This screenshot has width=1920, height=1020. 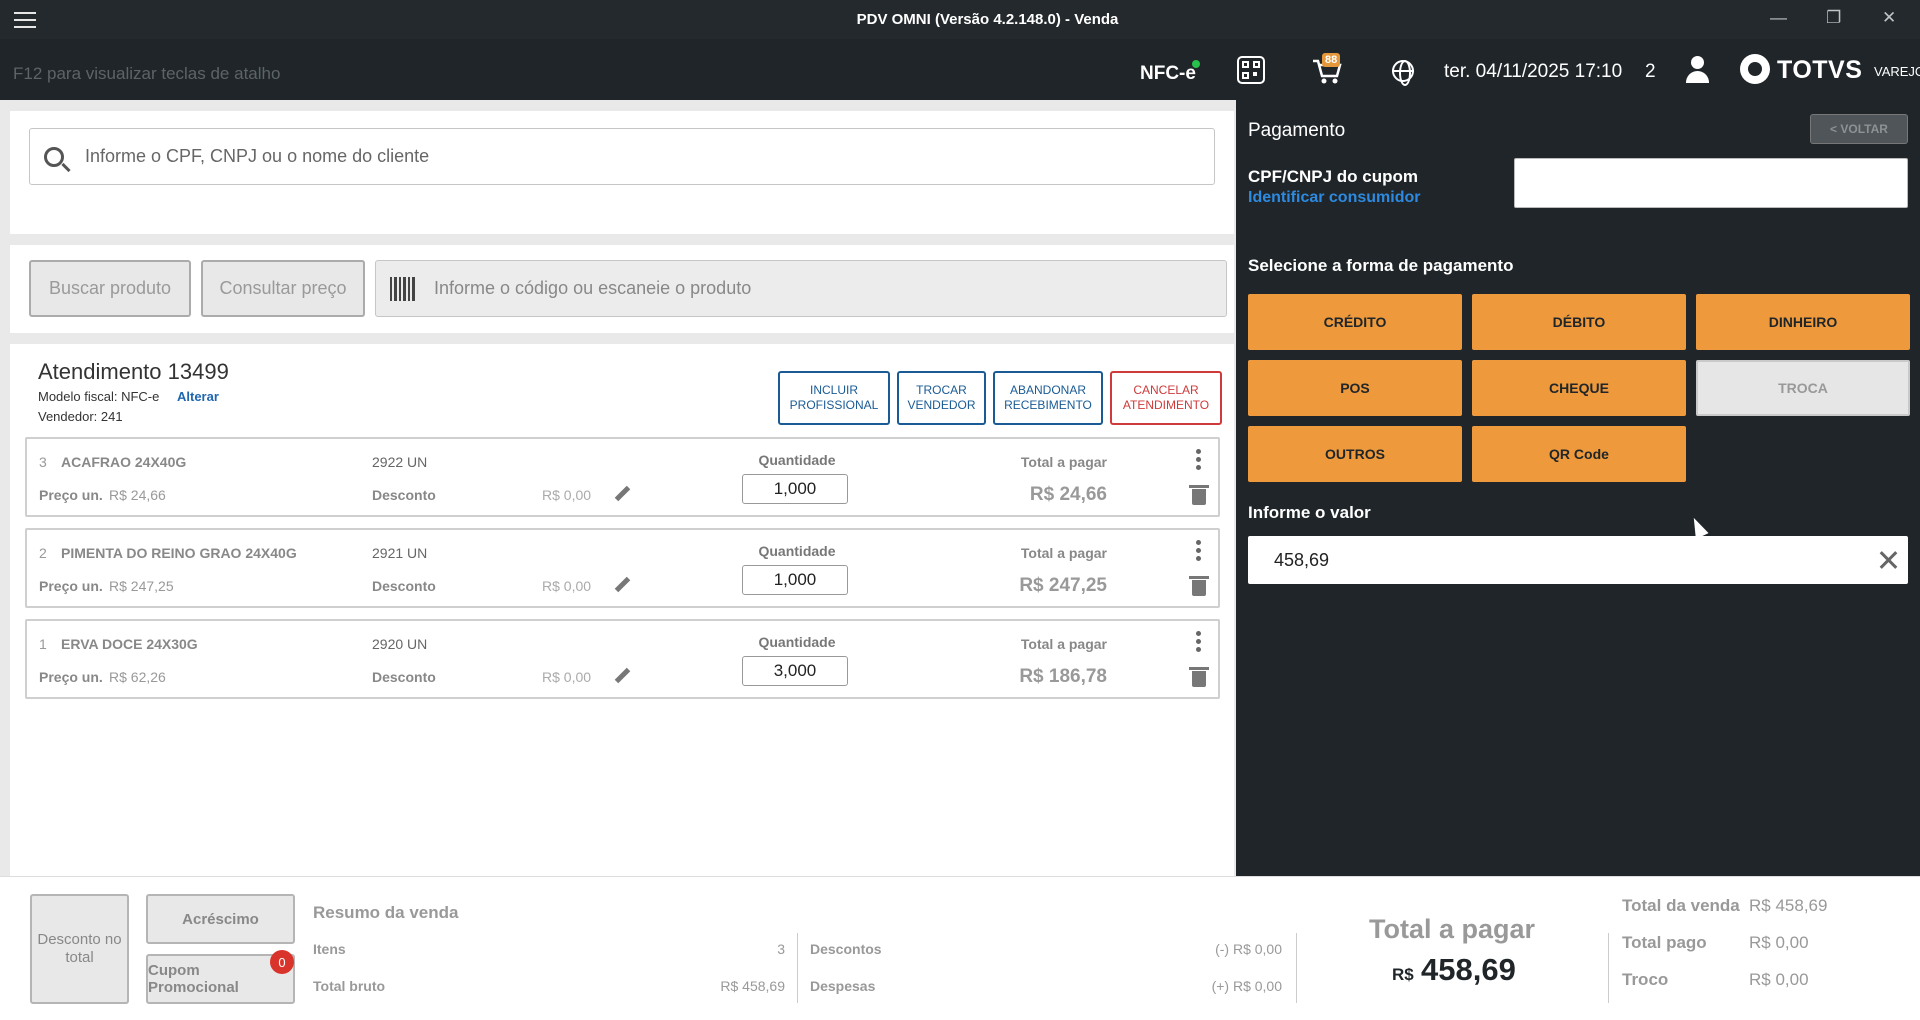 I want to click on alterar-link: Alterar, so click(x=198, y=396).